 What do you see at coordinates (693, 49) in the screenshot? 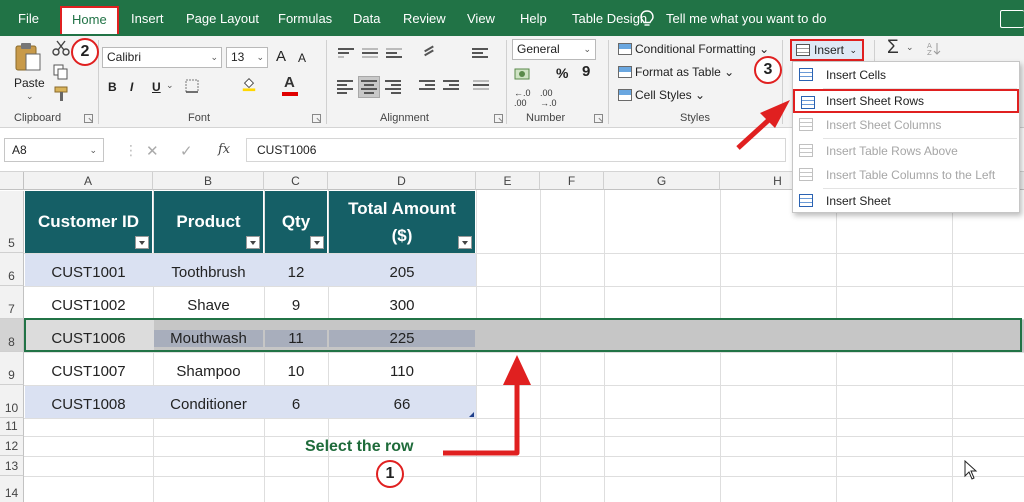
I see `conditional-formatting-button: Conditional Formatting ⌄` at bounding box center [693, 49].